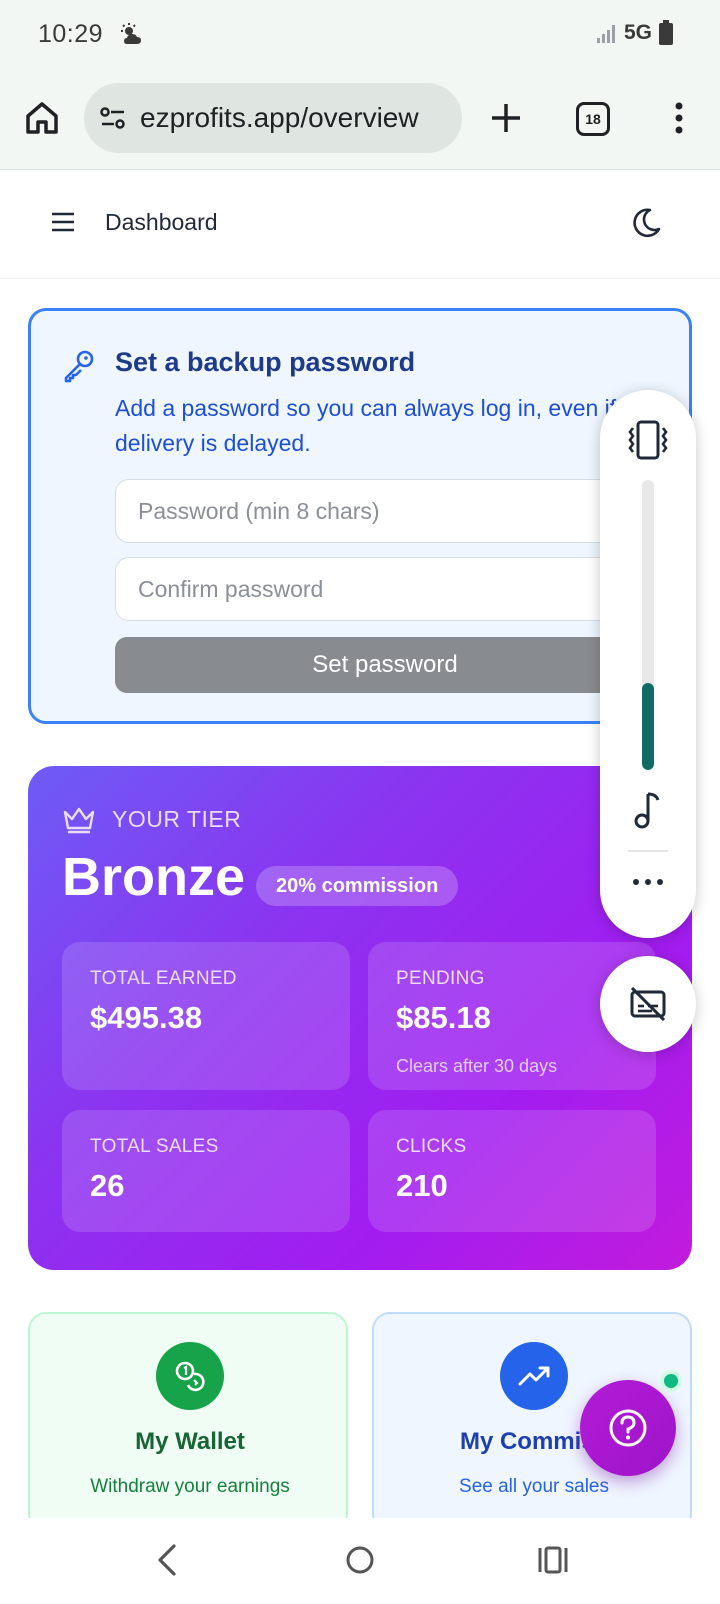 The image size is (720, 1604). What do you see at coordinates (154, 877) in the screenshot?
I see `tier-name: Bronze` at bounding box center [154, 877].